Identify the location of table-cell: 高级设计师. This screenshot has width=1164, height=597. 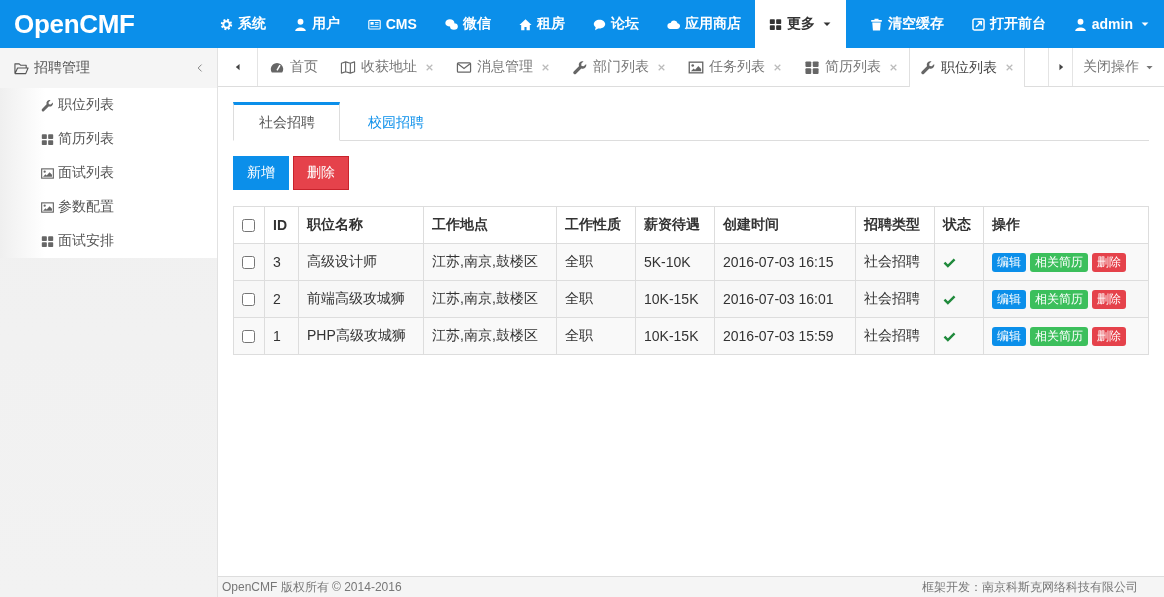
(361, 262).